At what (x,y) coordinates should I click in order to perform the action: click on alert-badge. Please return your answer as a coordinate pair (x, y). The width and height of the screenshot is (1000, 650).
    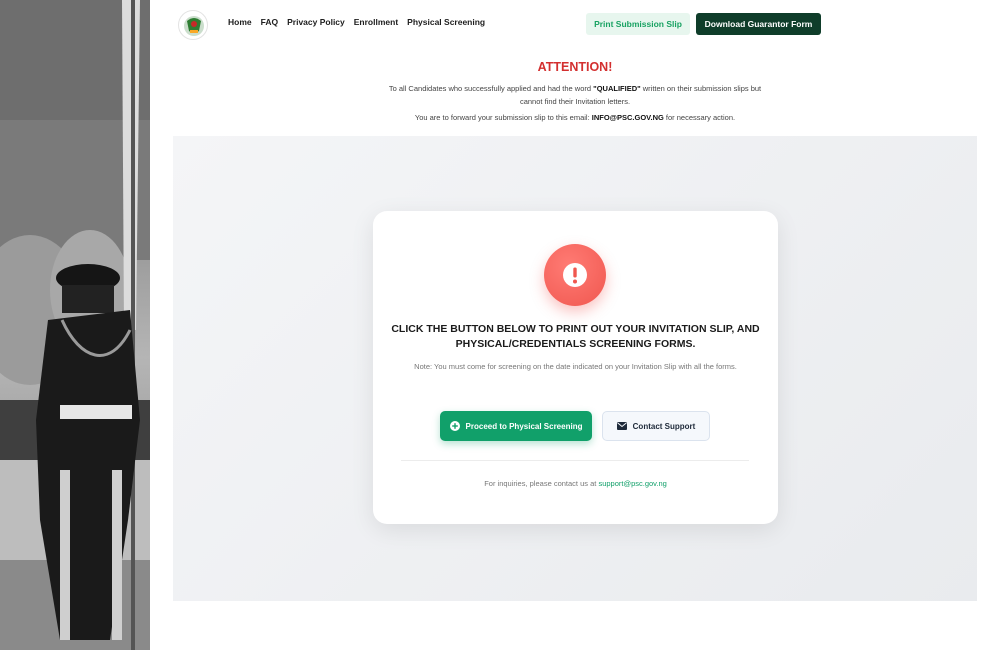
    Looking at the image, I should click on (575, 275).